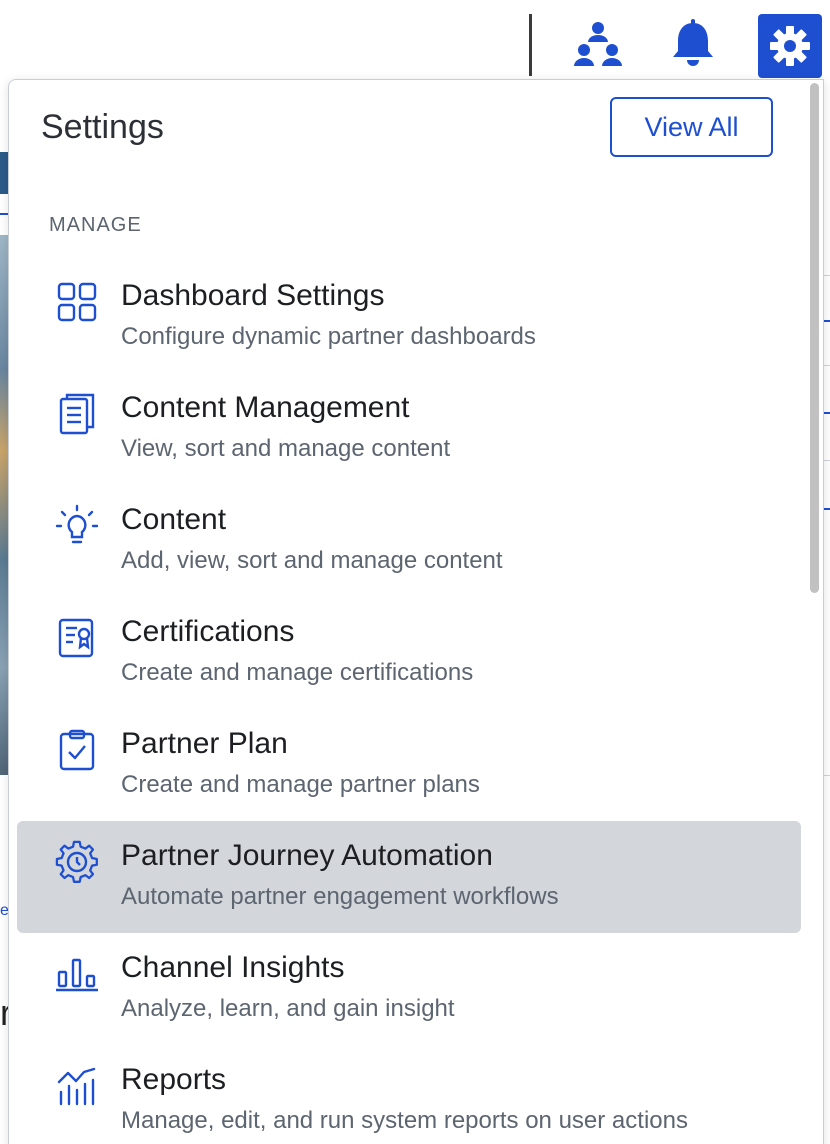 The height and width of the screenshot is (1144, 830). Describe the element at coordinates (286, 448) in the screenshot. I see `menu-item-description: View, sort and manage content` at that location.